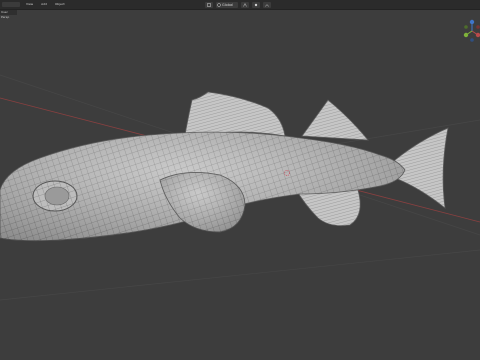 The width and height of the screenshot is (480, 360). What do you see at coordinates (29, 4) in the screenshot?
I see `view-menu: View` at bounding box center [29, 4].